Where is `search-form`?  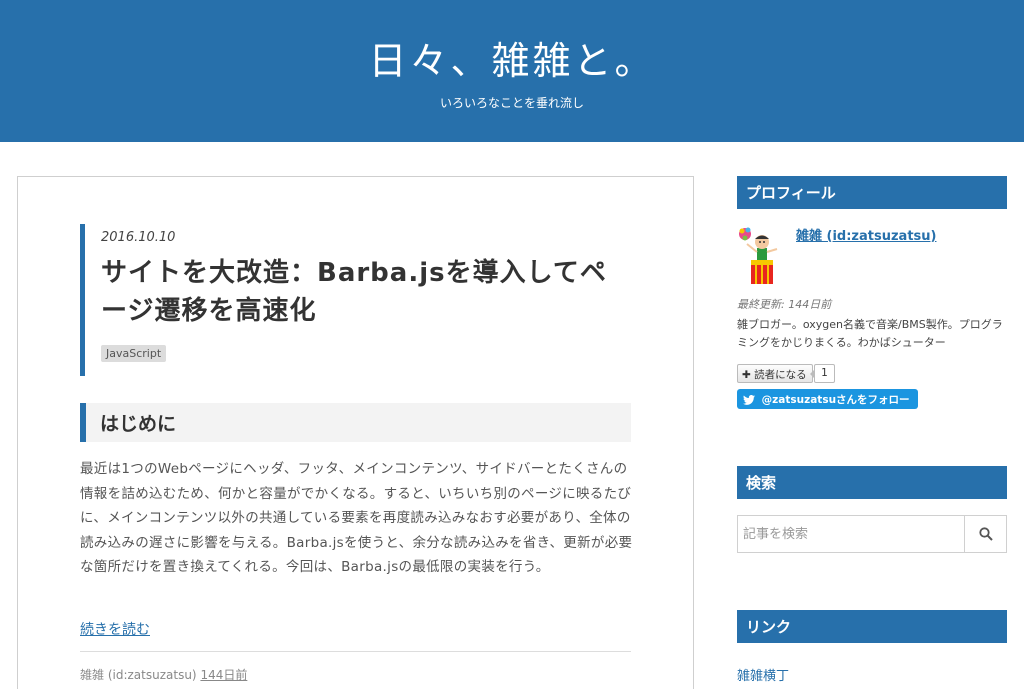 search-form is located at coordinates (872, 534).